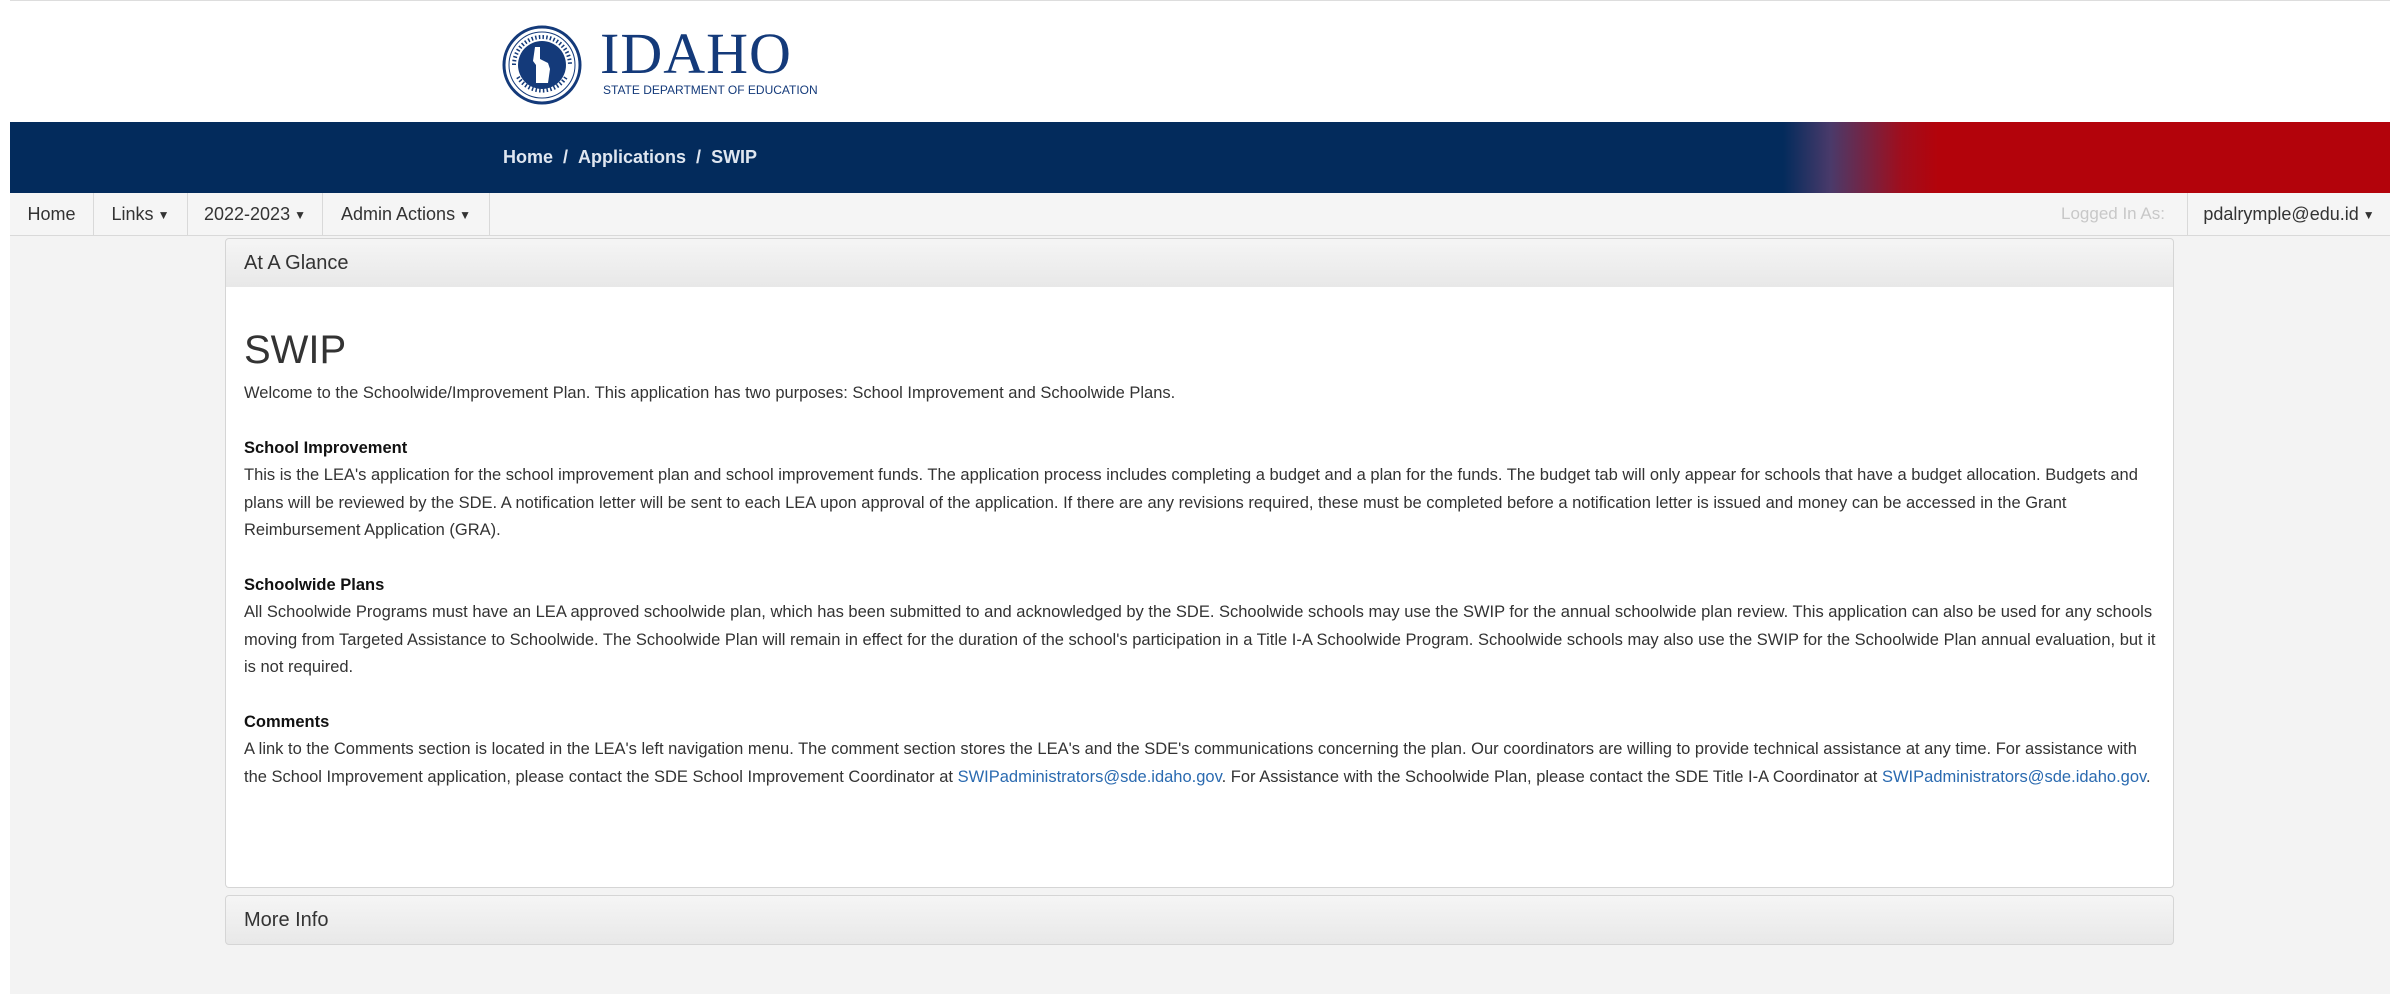  What do you see at coordinates (286, 920) in the screenshot?
I see `more-info-title: More Info` at bounding box center [286, 920].